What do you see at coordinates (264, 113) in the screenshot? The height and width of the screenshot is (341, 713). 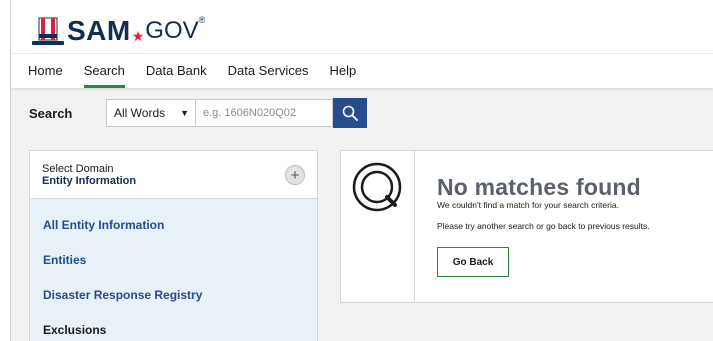 I see `search-input` at bounding box center [264, 113].